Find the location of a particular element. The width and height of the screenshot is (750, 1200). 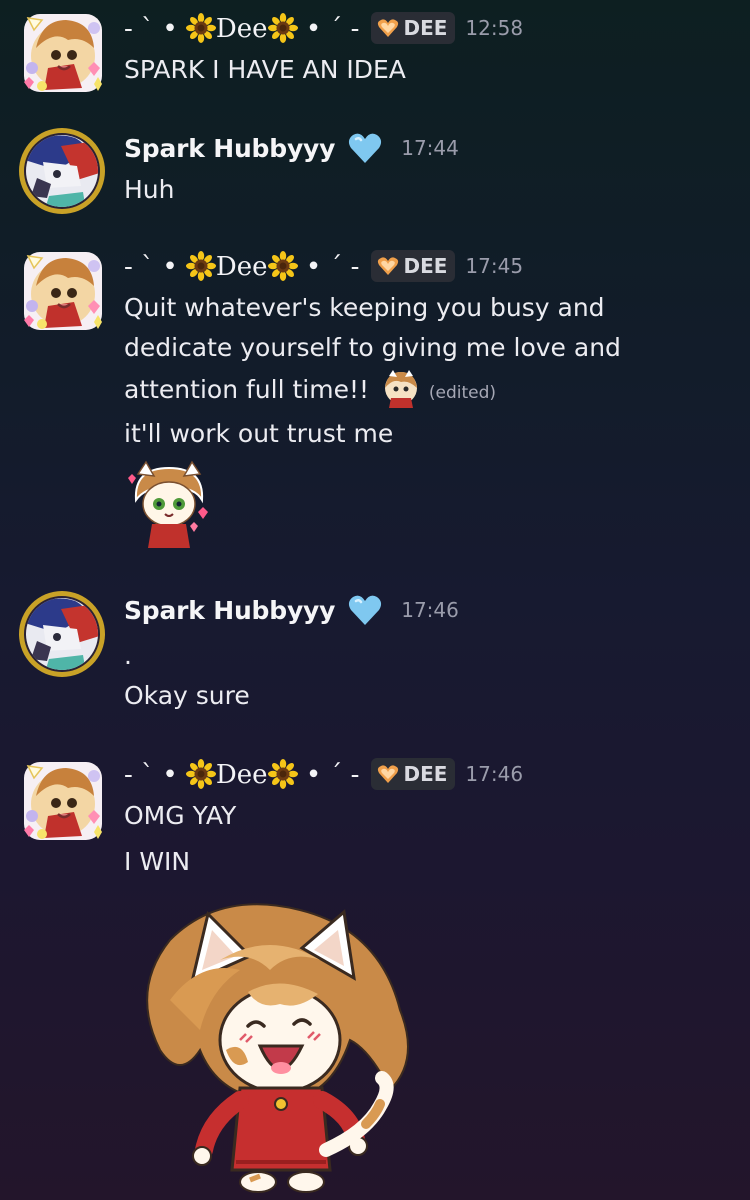

message-text-line: . is located at coordinates (128, 655).